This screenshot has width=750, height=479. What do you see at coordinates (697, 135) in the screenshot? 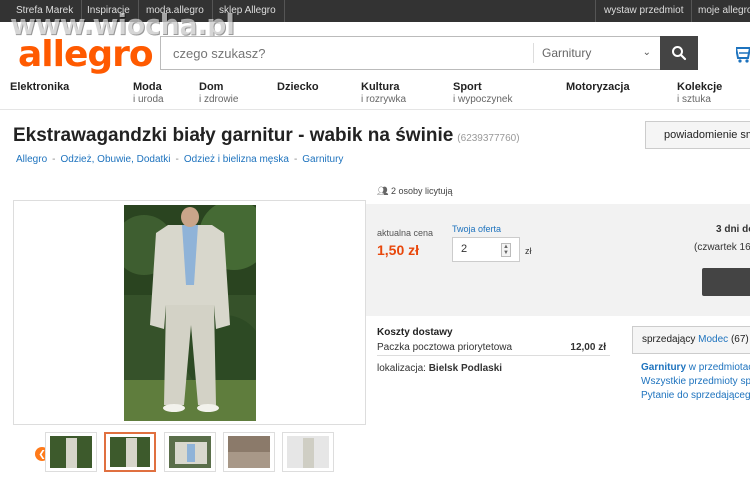
I see `sms-notification-button: powiadomienie sms` at bounding box center [697, 135].